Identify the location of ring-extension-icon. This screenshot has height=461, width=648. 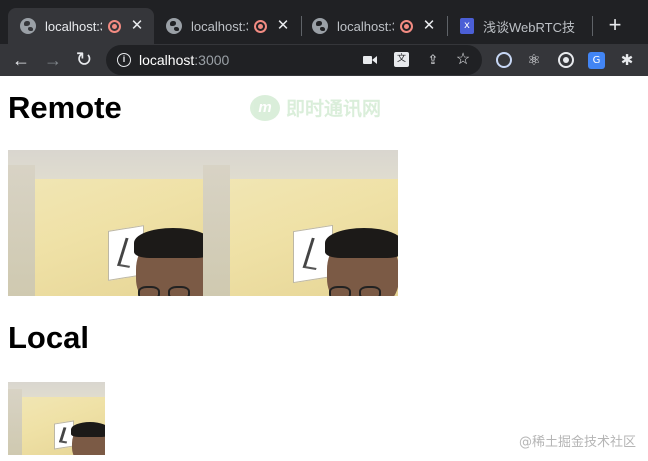
(504, 60).